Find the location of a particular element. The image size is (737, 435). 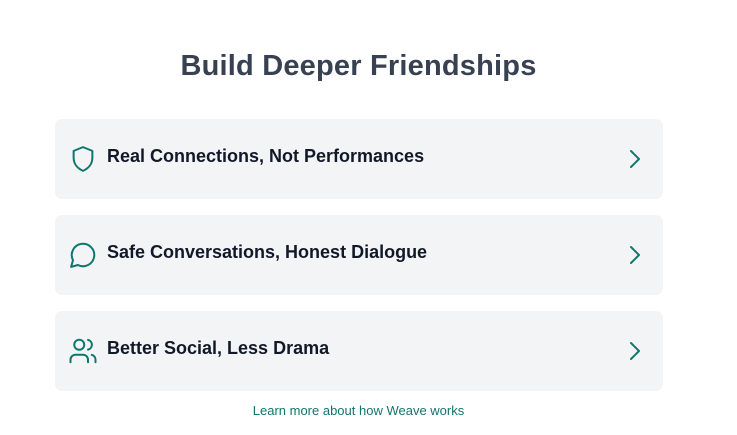

feature-card-label: Safe Conversations, Honest Dialogue is located at coordinates (267, 252).